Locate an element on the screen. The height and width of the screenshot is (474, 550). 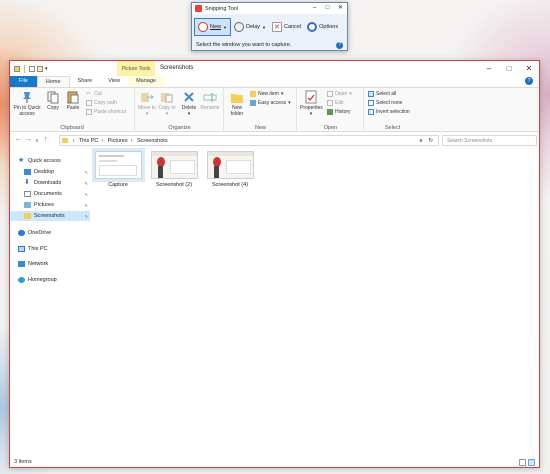
nav-network: Network is located at coordinates (50, 264).